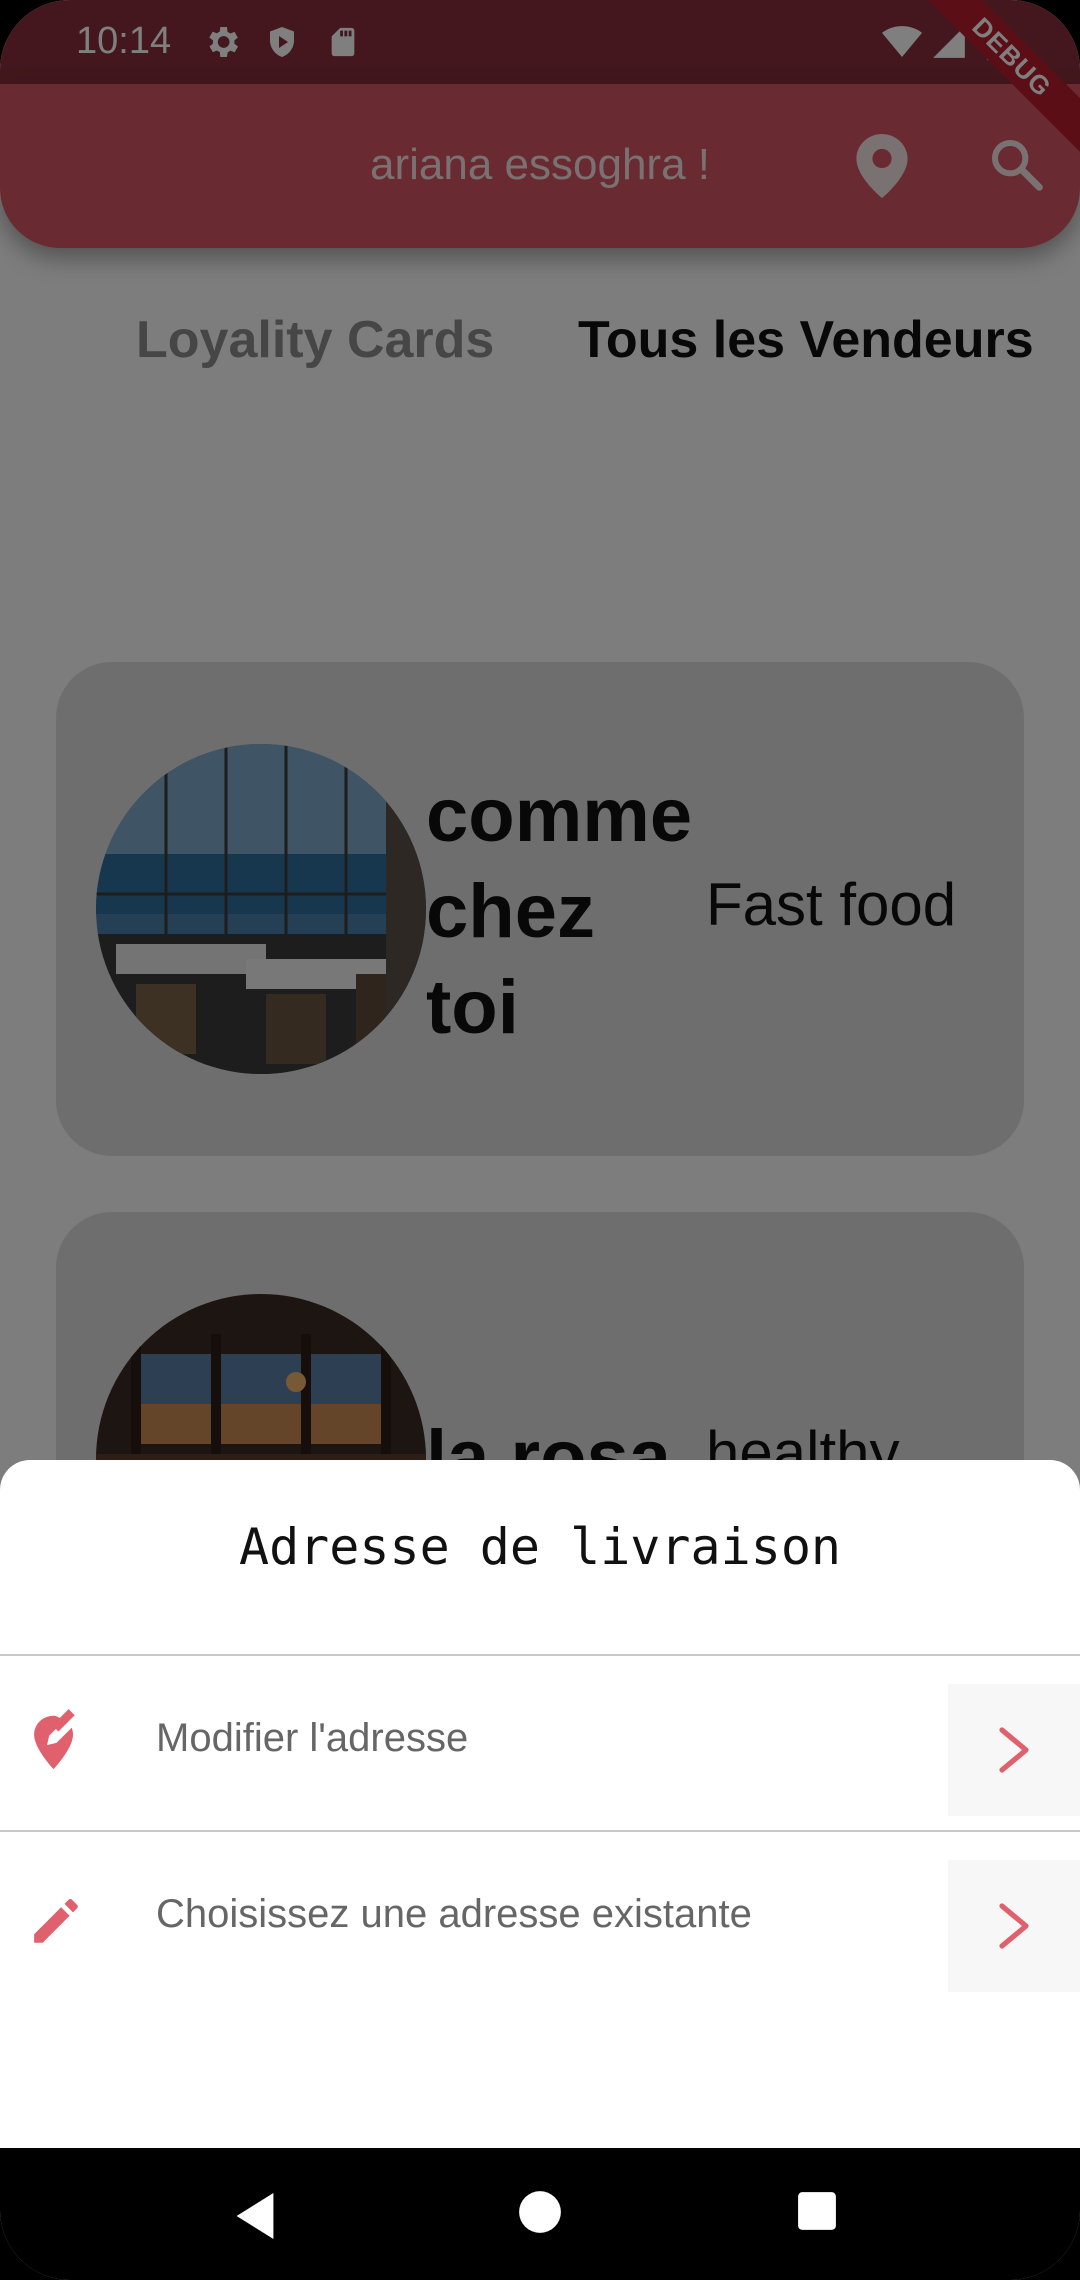 The height and width of the screenshot is (2280, 1080). I want to click on option-edit-address: Modifier l'adresse, so click(540, 1743).